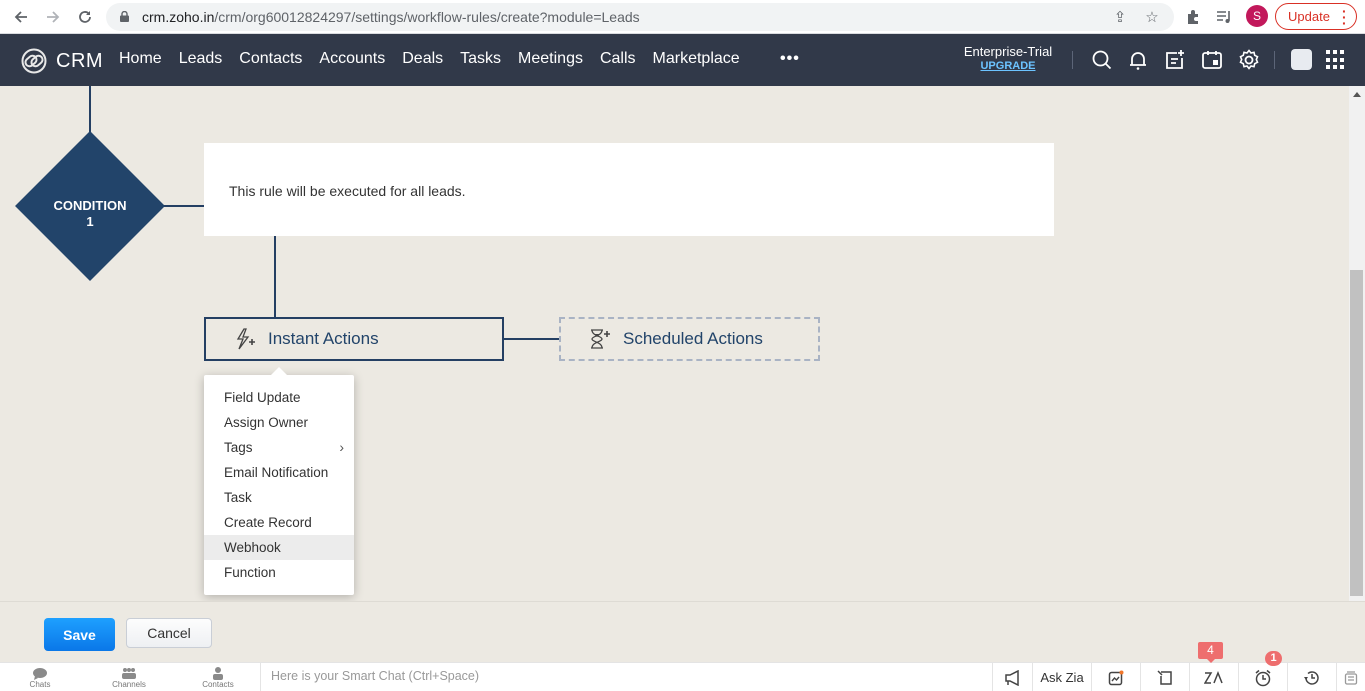  What do you see at coordinates (34, 61) in the screenshot?
I see `zoho-crm-logo-icon` at bounding box center [34, 61].